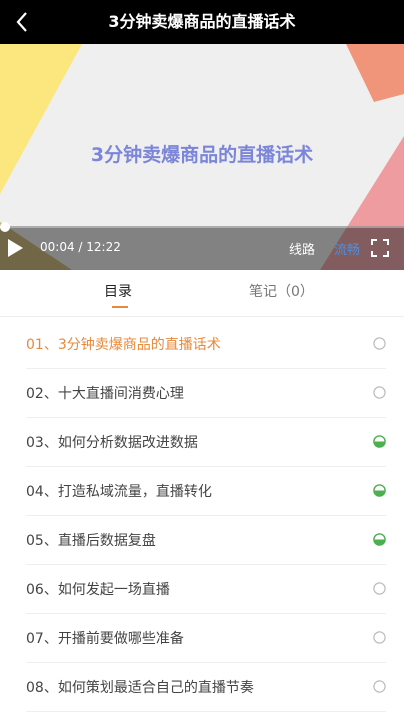 Image resolution: width=404 pixels, height=720 pixels. What do you see at coordinates (105, 639) in the screenshot?
I see `lesson-label: 07、开播前要做哪些准备` at bounding box center [105, 639].